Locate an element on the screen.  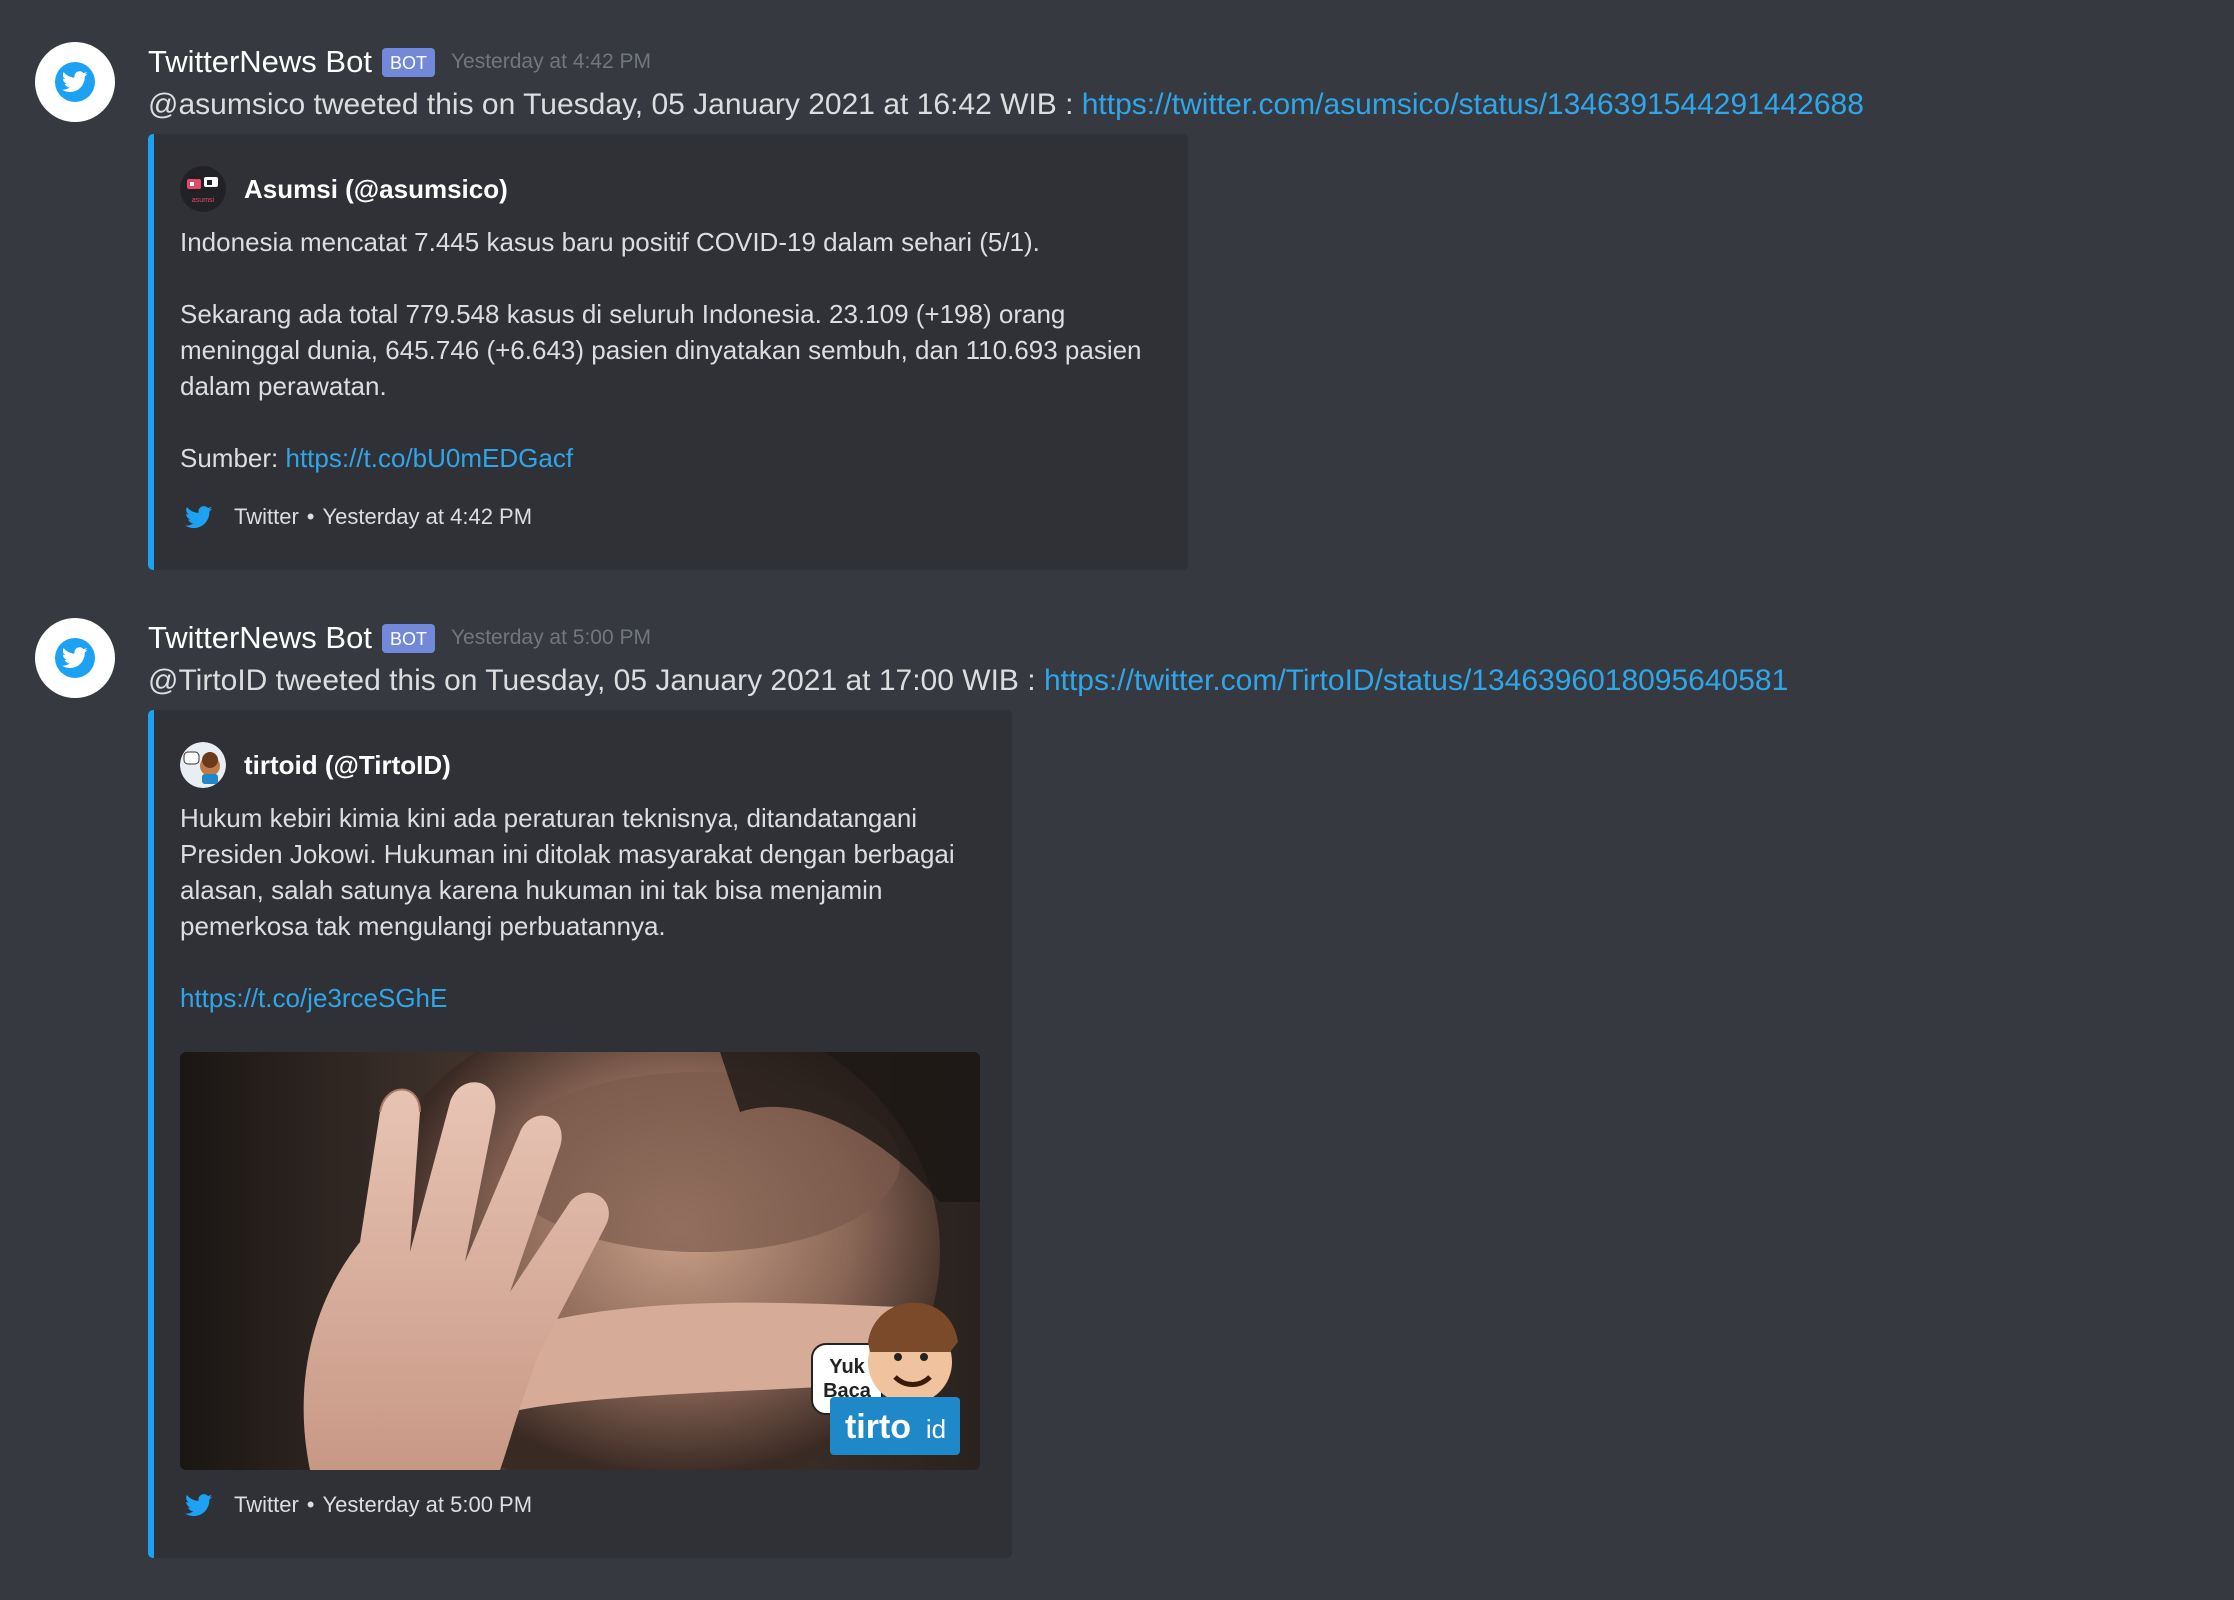
embed-image: Yuk Baca tirto id is located at coordinates (580, 1261).